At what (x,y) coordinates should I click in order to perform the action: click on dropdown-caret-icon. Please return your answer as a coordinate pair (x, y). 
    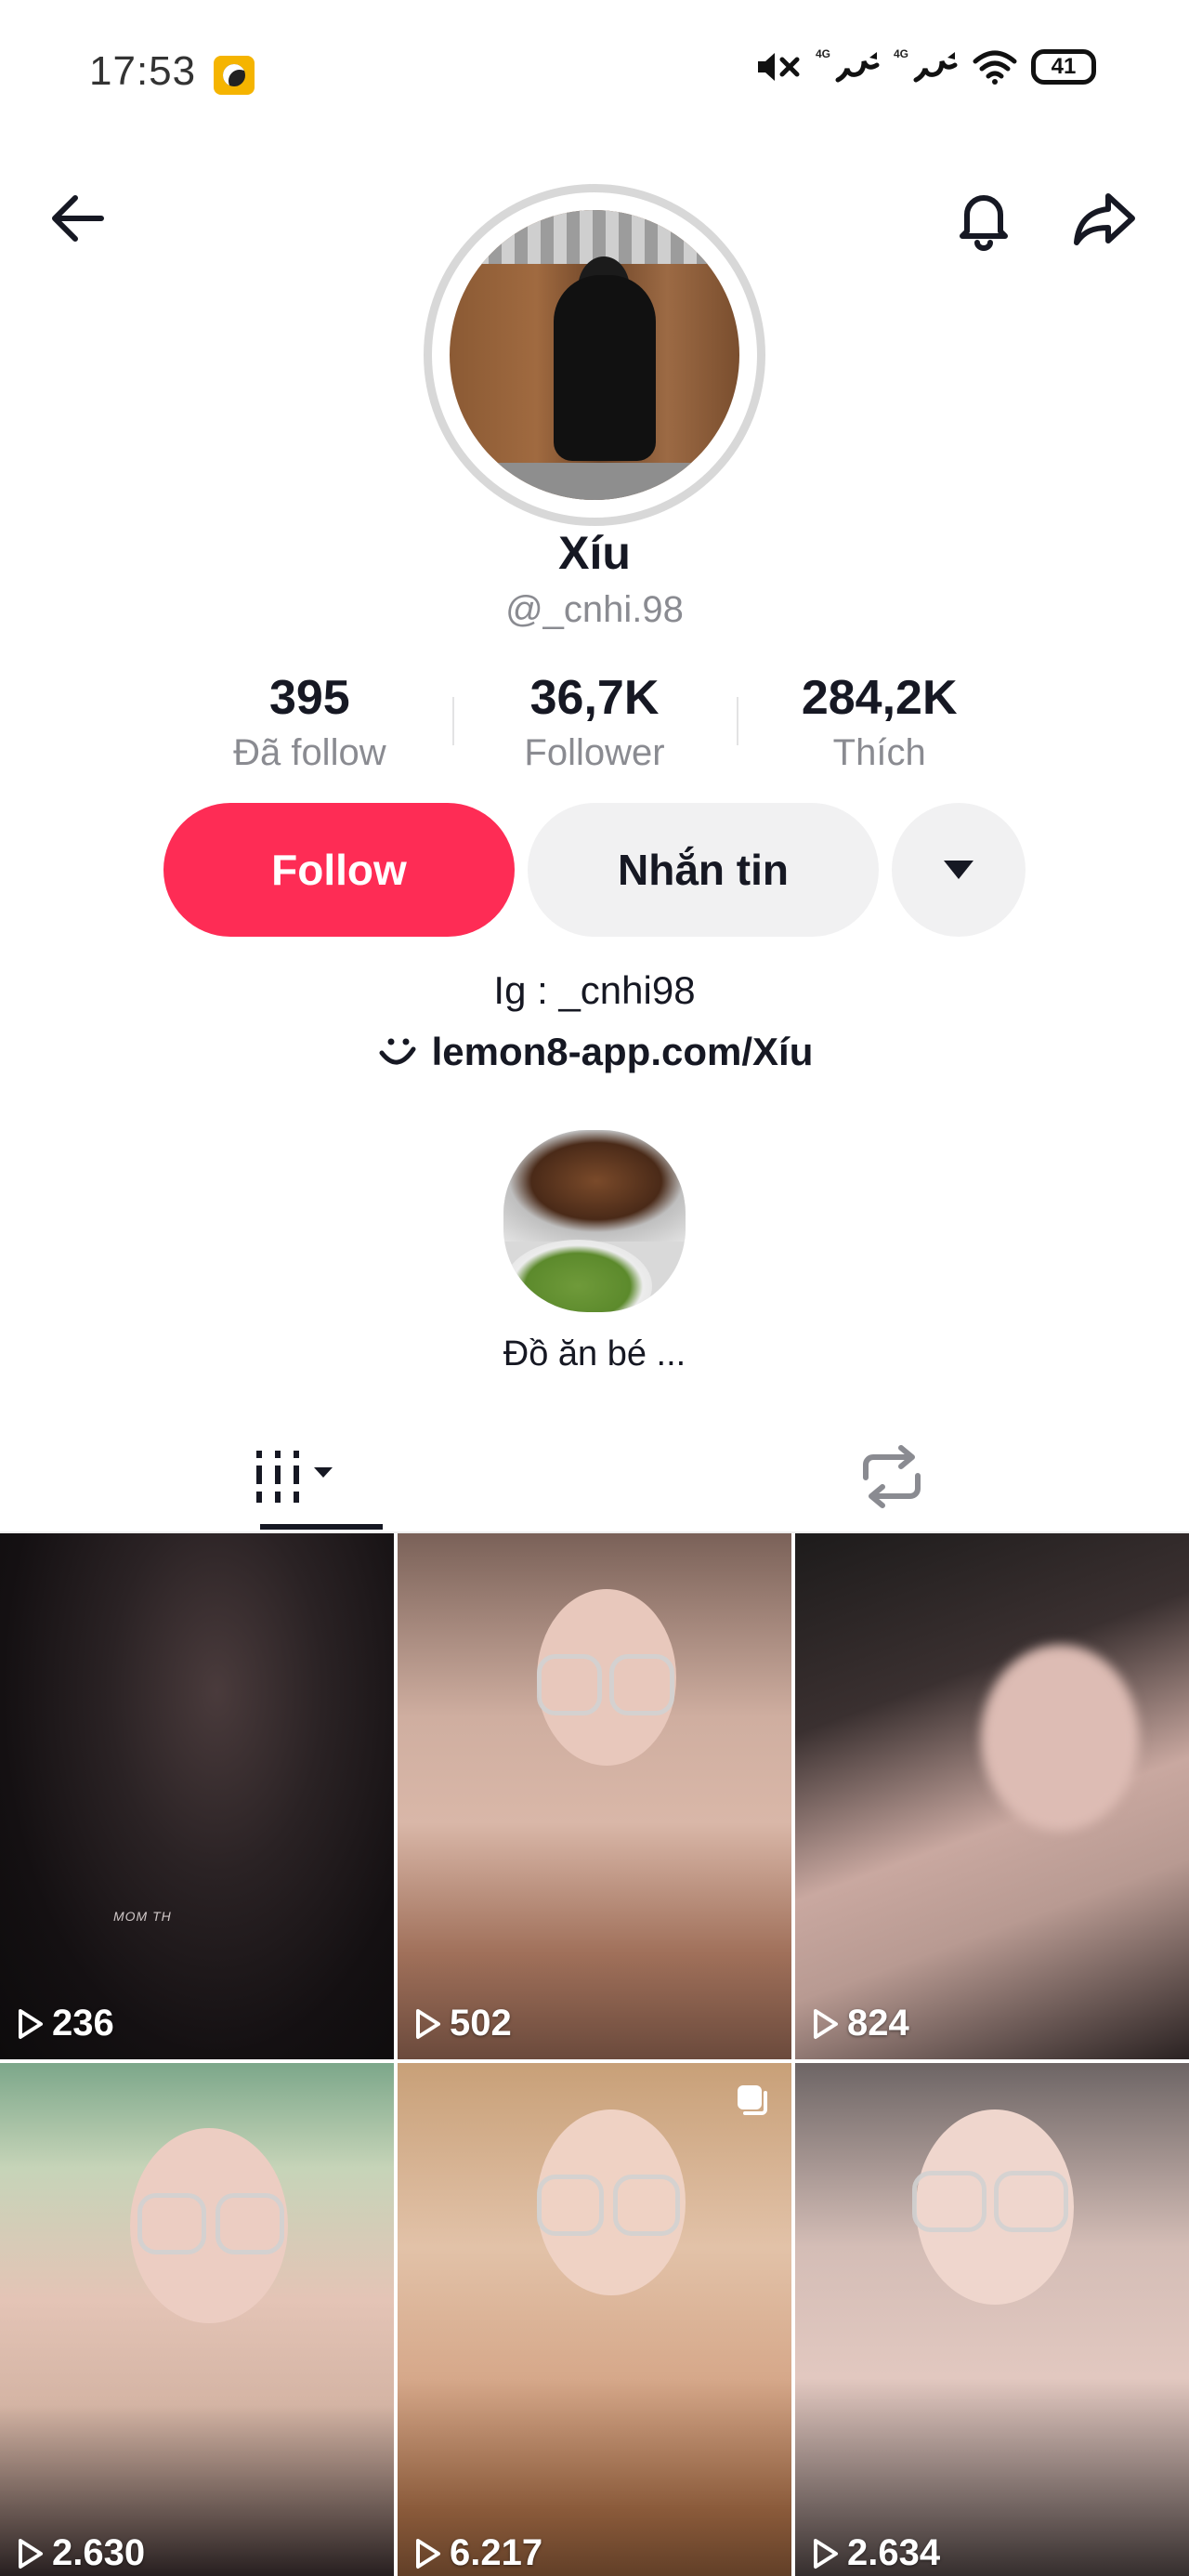
    Looking at the image, I should click on (959, 870).